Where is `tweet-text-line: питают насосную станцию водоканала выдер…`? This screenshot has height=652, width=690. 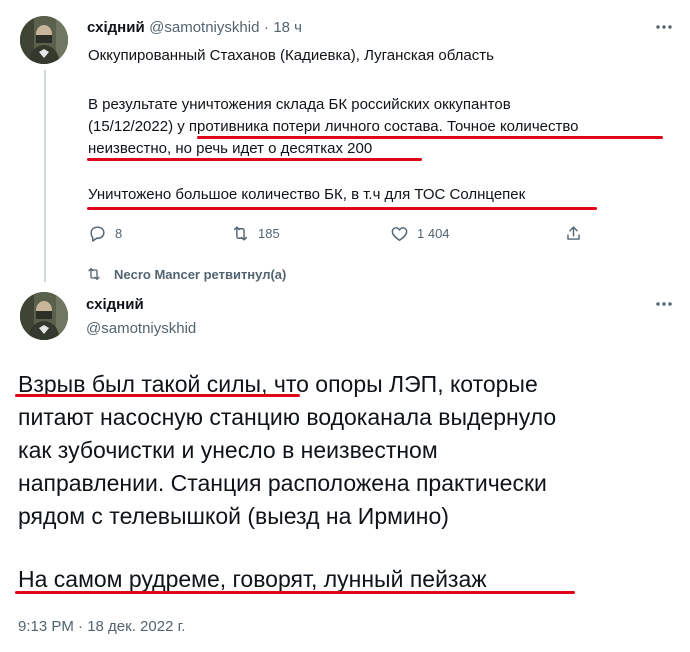
tweet-text-line: питают насосную станцию водоканала выдер… is located at coordinates (287, 417).